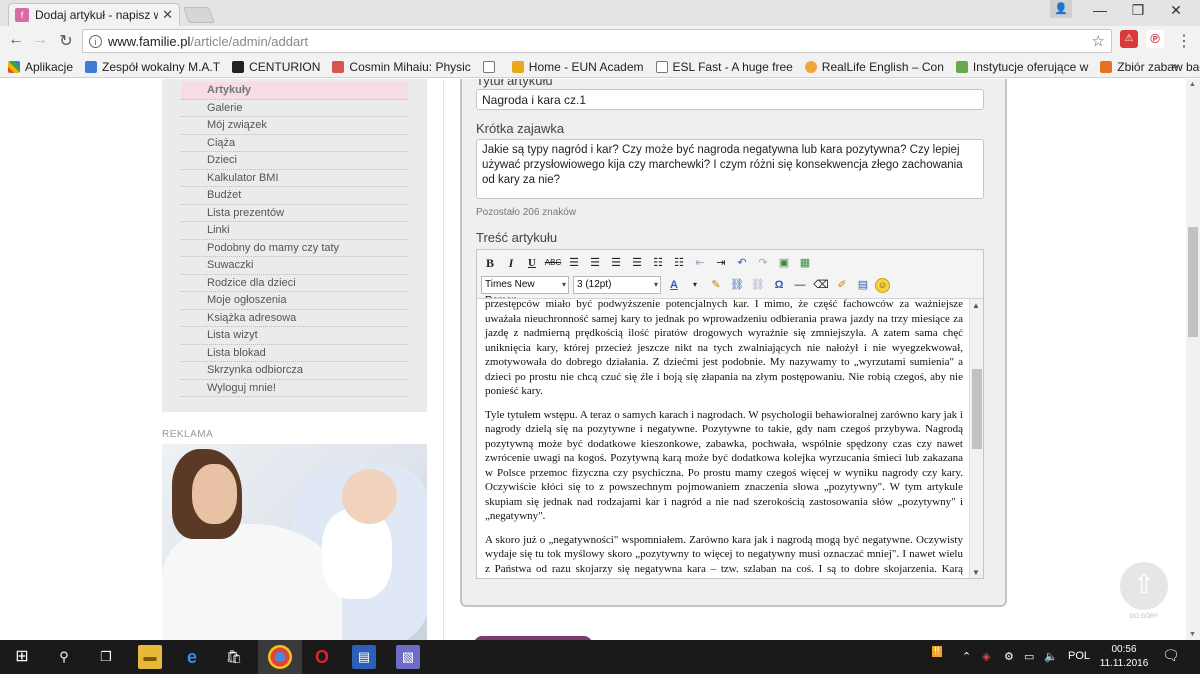  Describe the element at coordinates (1193, 359) in the screenshot. I see `page-scrollbar: ▲ ▼` at that location.